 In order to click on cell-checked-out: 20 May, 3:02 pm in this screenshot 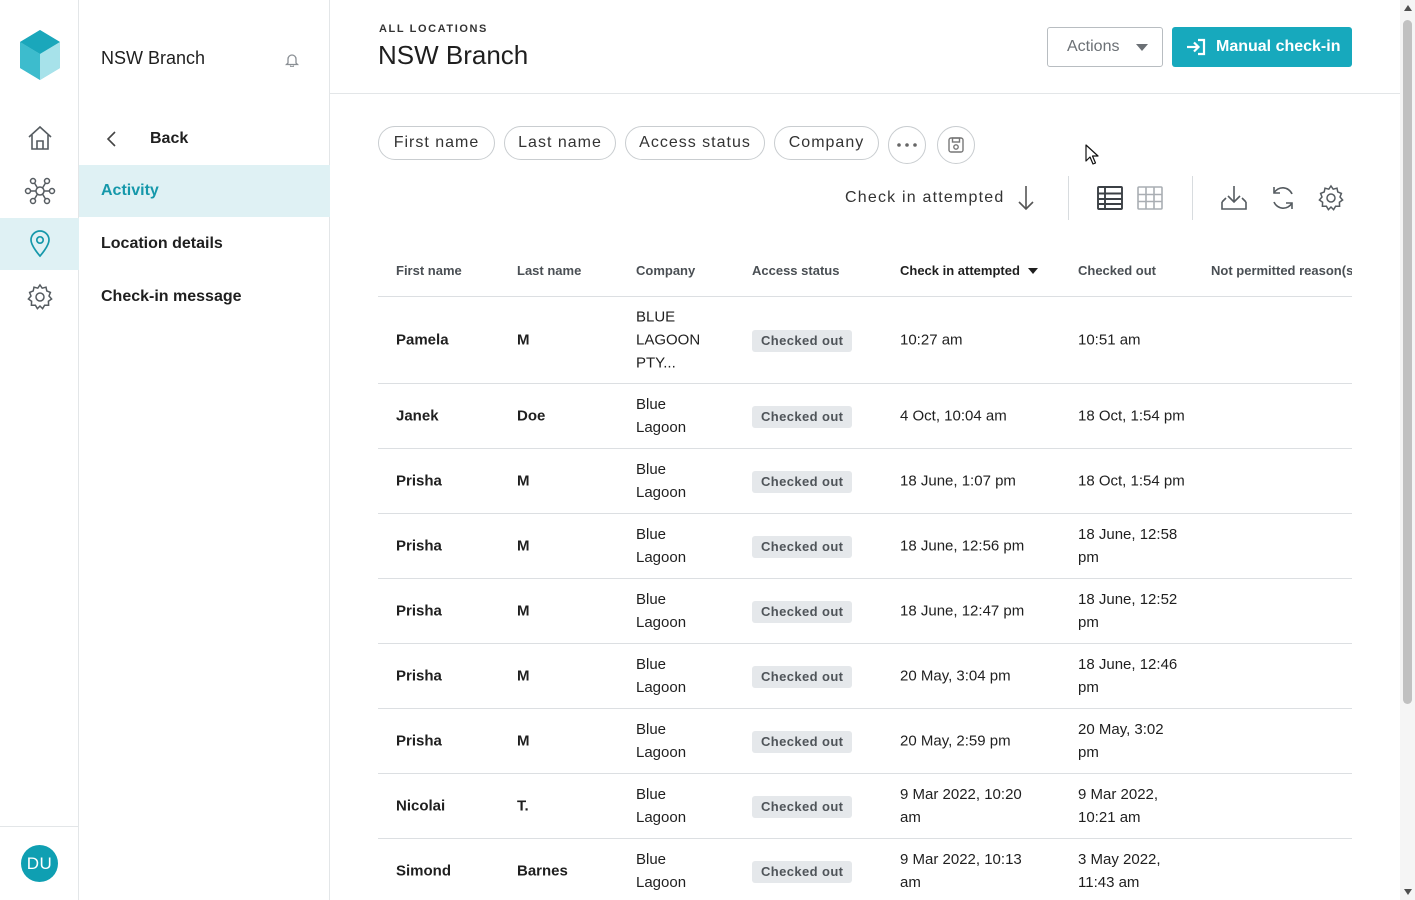, I will do `click(1121, 741)`.